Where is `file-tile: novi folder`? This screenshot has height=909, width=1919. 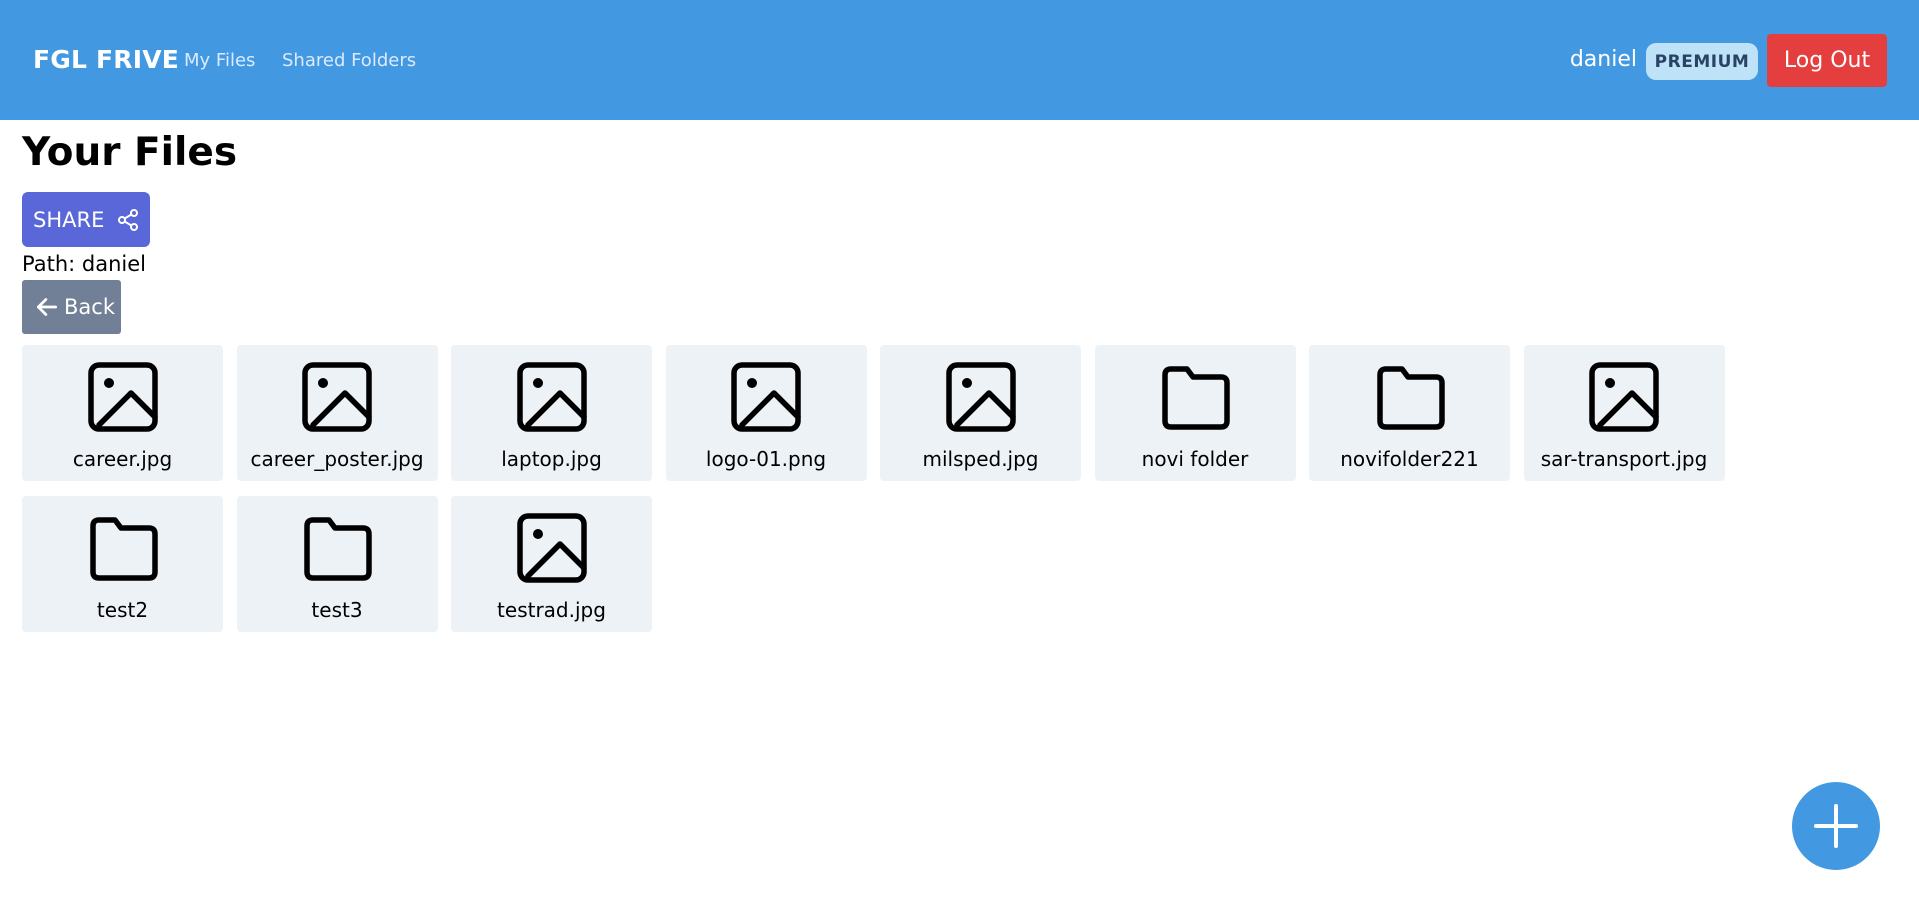
file-tile: novi folder is located at coordinates (1195, 413).